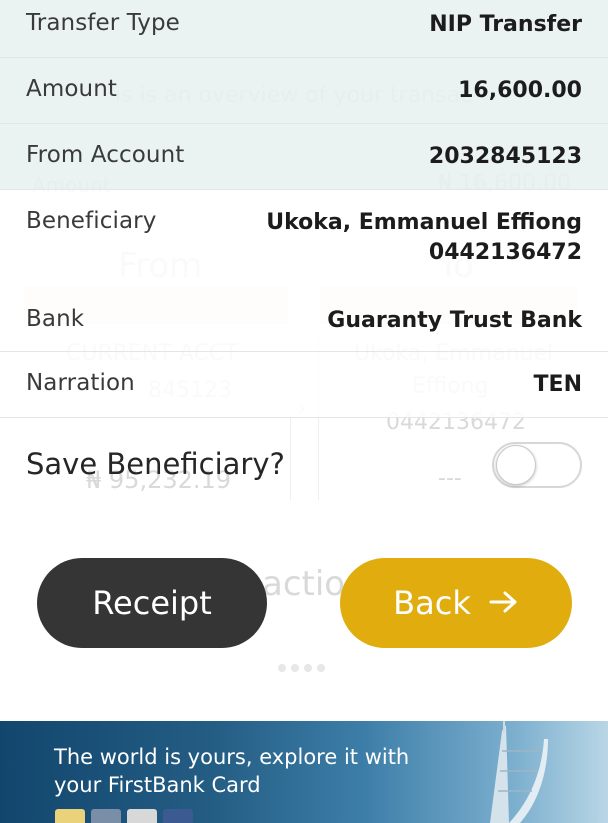 This screenshot has height=823, width=608. Describe the element at coordinates (304, 157) in the screenshot. I see `from-account-row: From Account 2032845123` at that location.